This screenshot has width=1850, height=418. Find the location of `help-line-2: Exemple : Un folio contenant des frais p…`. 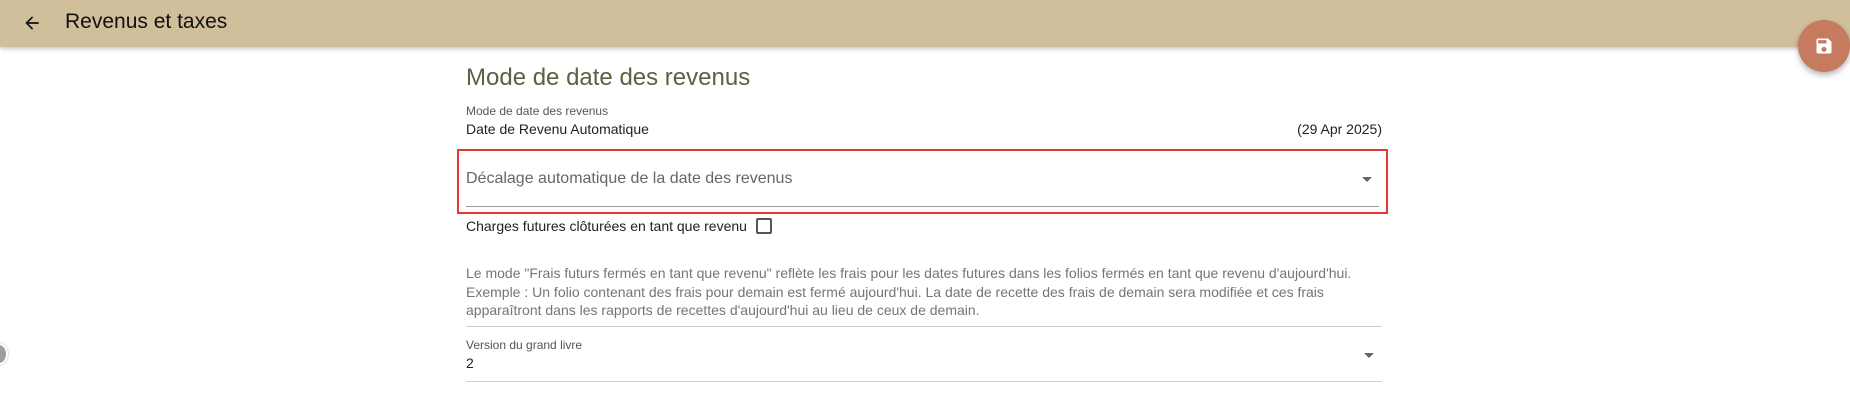

help-line-2: Exemple : Un folio contenant des frais p… is located at coordinates (895, 291).